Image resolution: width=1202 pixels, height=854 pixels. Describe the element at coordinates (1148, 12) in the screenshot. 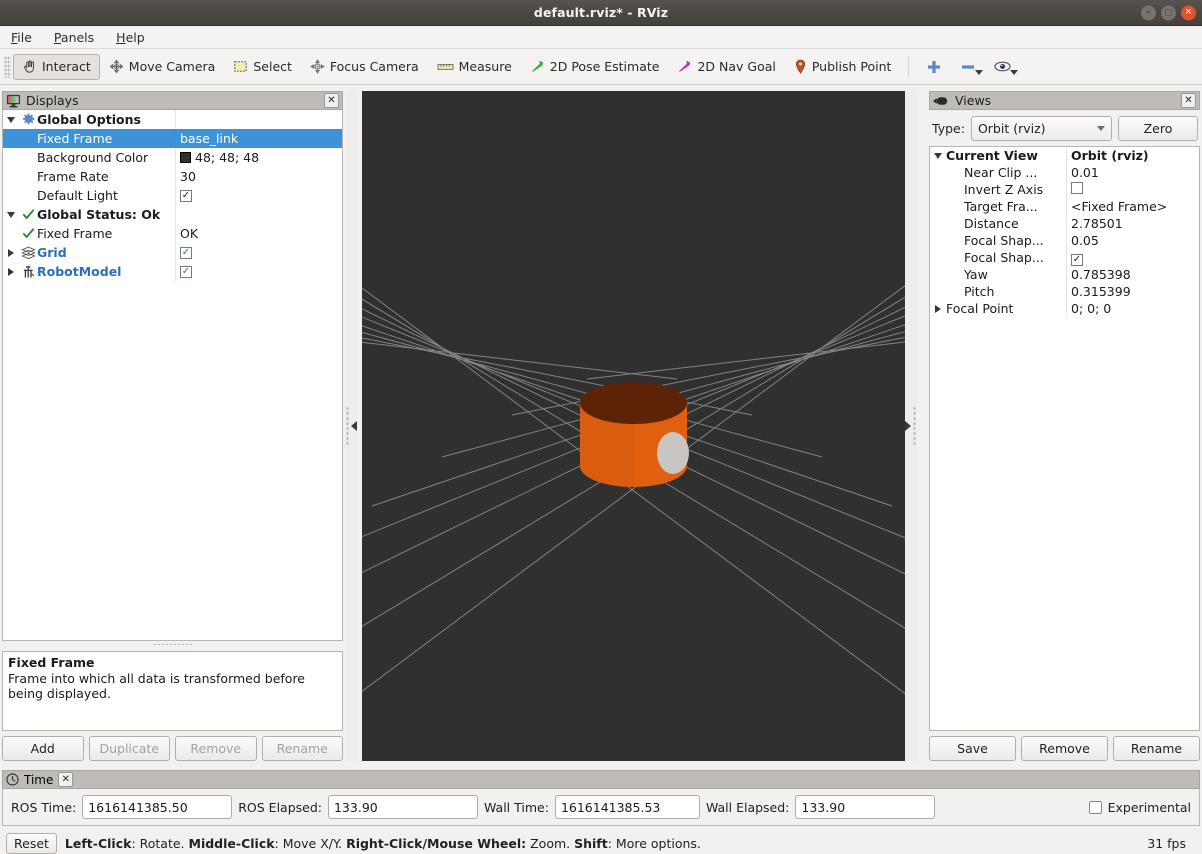

I see `minimize-button: –` at that location.